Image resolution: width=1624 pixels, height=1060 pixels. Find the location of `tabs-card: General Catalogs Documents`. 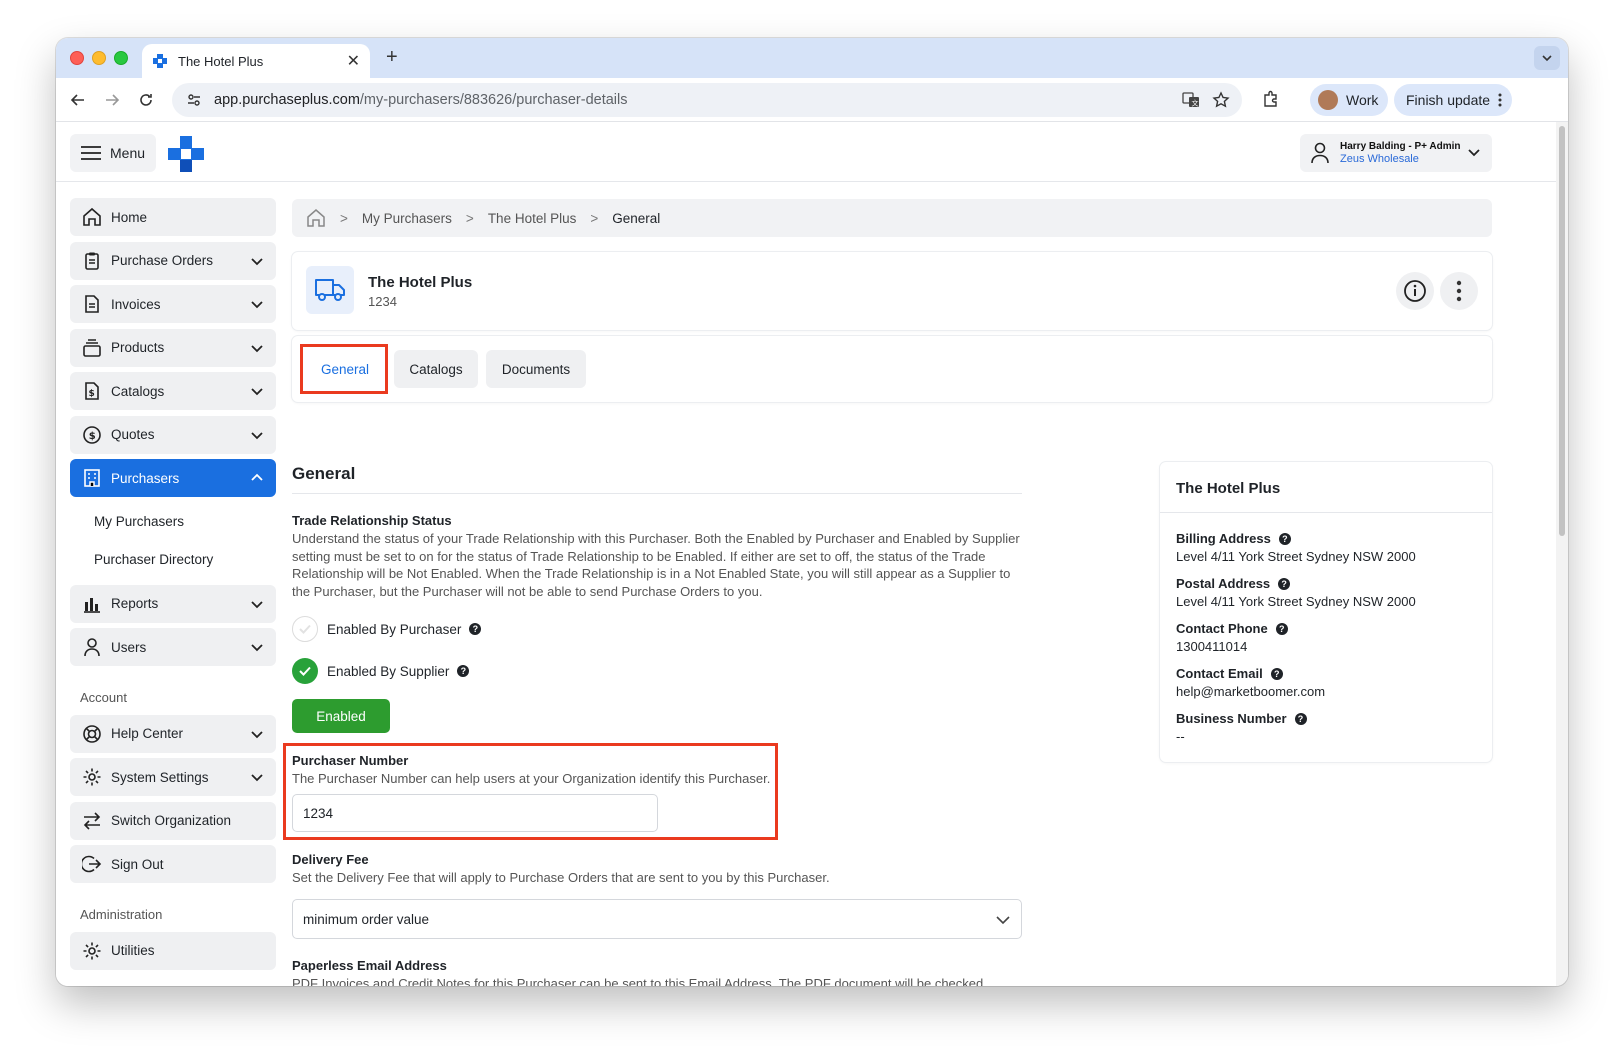

tabs-card: General Catalogs Documents is located at coordinates (892, 369).